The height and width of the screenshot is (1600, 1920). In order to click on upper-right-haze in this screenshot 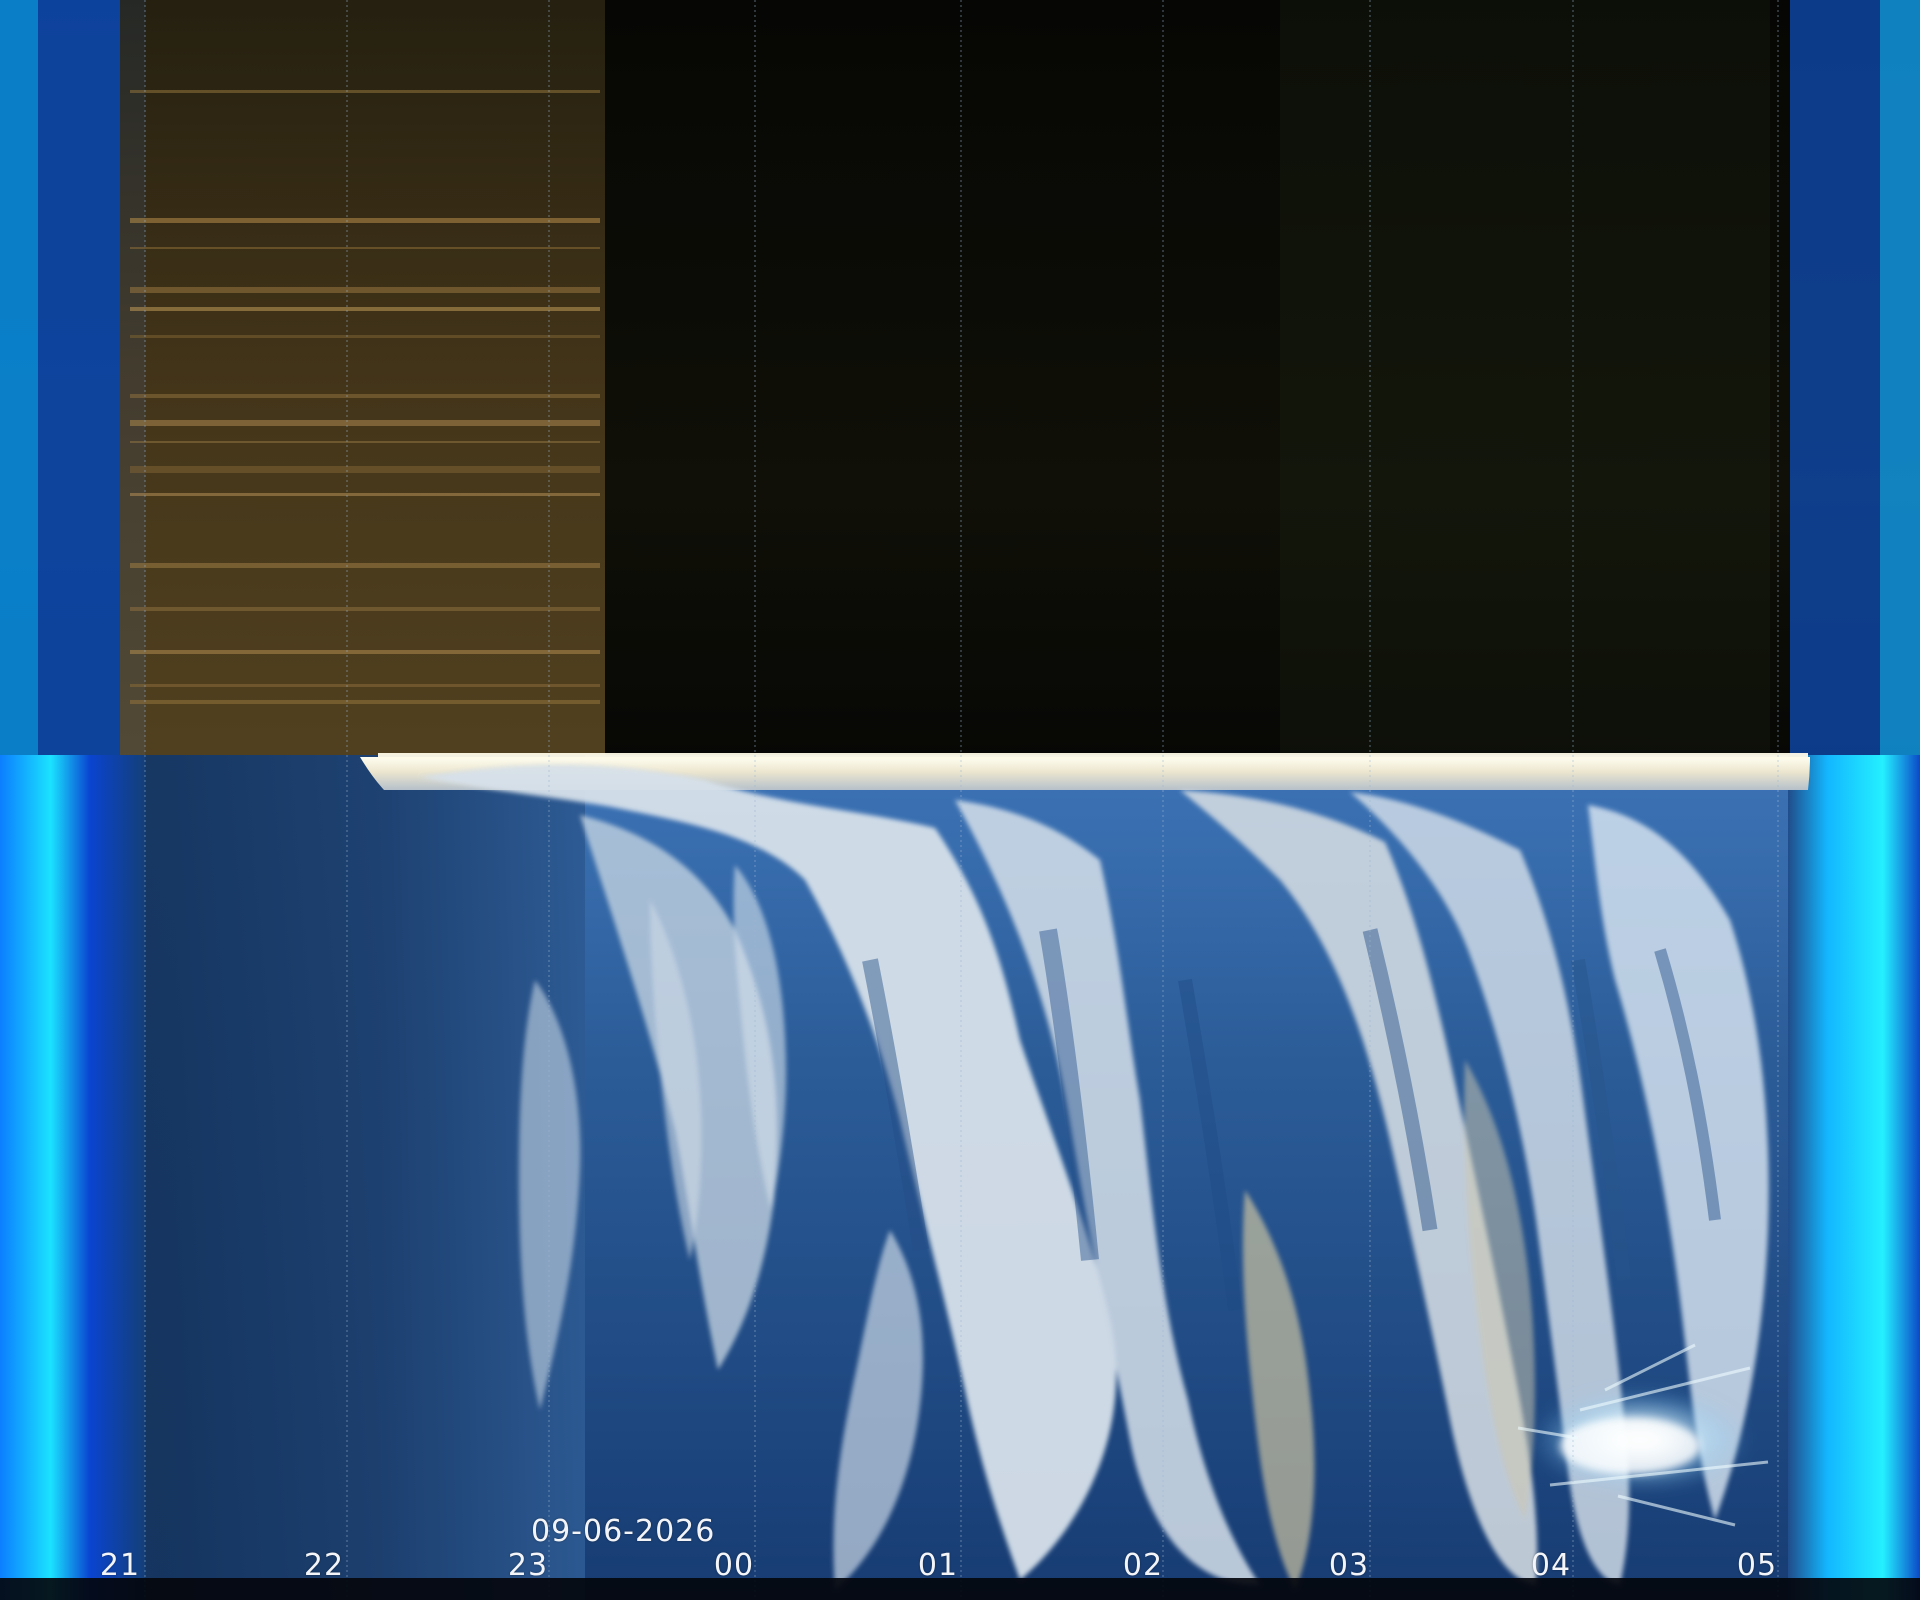, I will do `click(1525, 379)`.